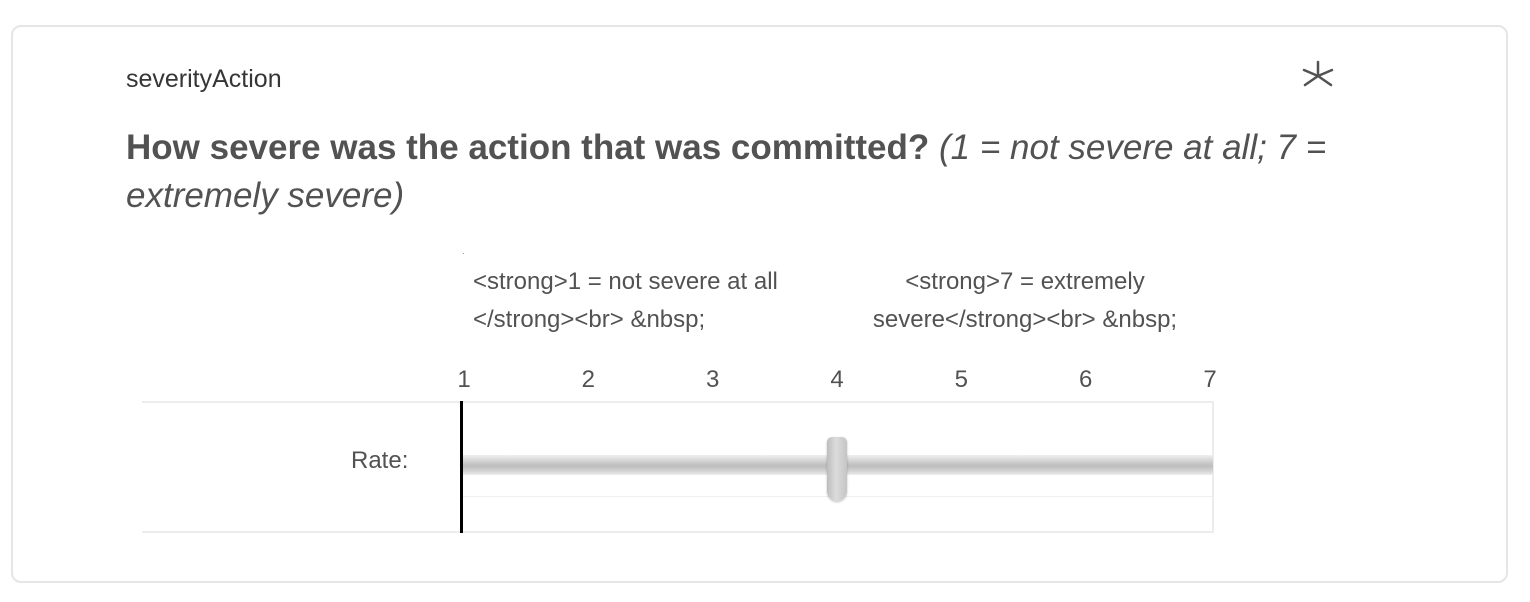 This screenshot has width=1530, height=602. What do you see at coordinates (588, 379) in the screenshot?
I see `tick-label-2: 2` at bounding box center [588, 379].